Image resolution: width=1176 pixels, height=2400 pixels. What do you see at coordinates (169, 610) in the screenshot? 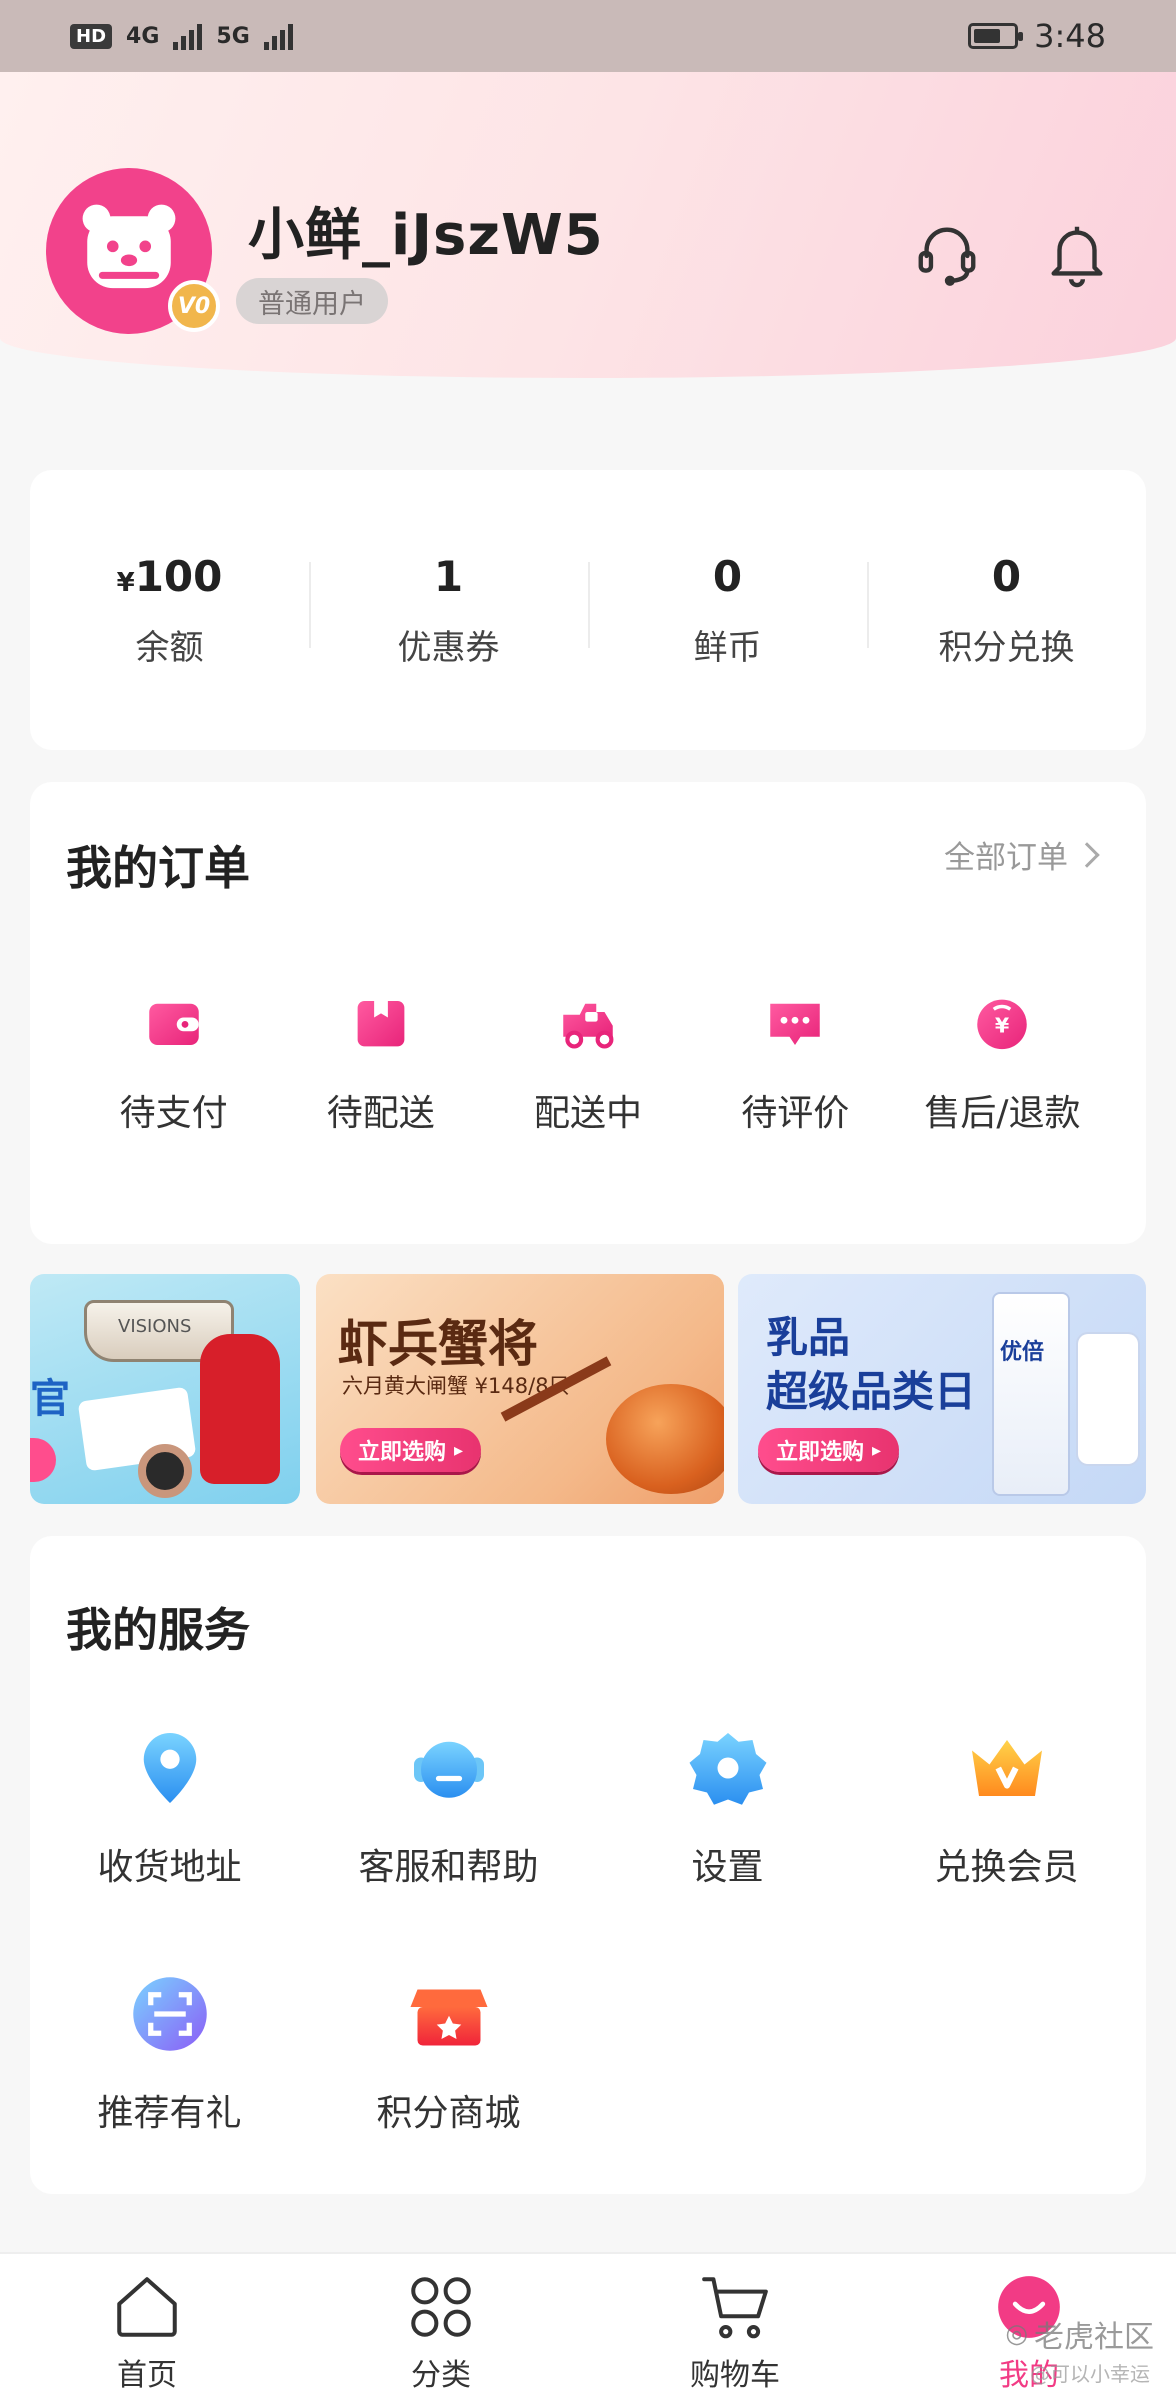
I see `stat-balance: ¥100 余额` at bounding box center [169, 610].